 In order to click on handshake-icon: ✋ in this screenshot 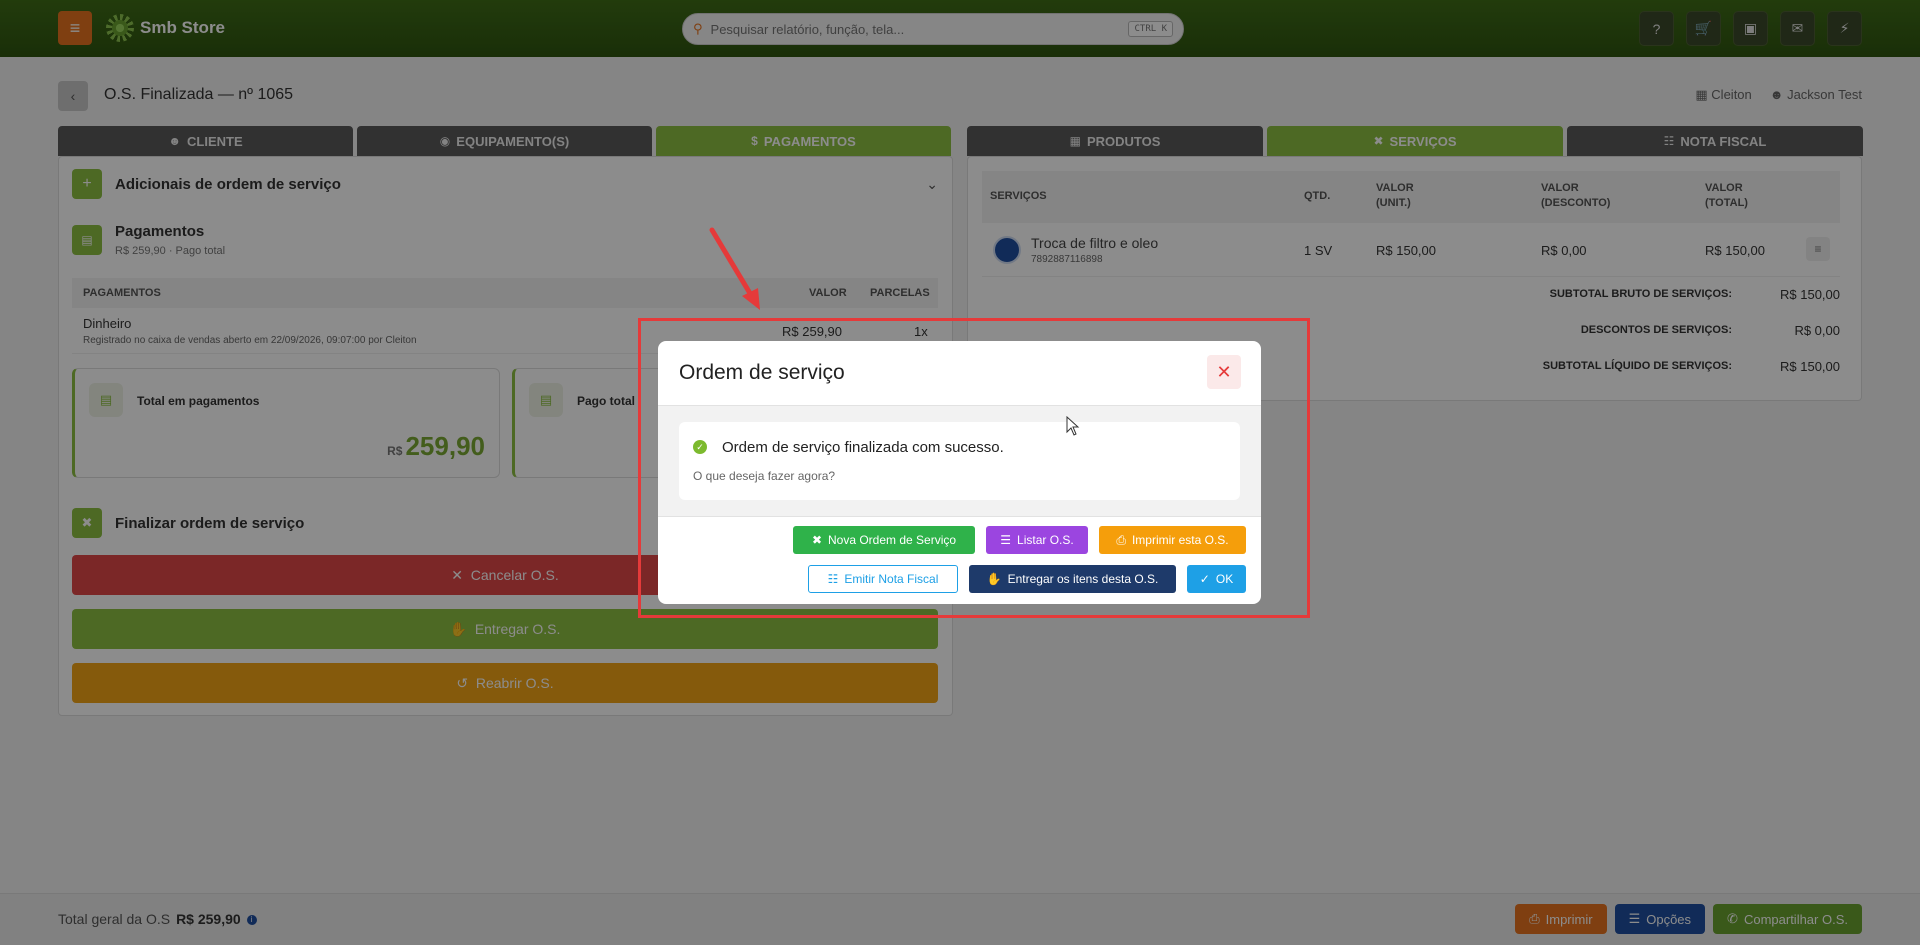, I will do `click(994, 579)`.